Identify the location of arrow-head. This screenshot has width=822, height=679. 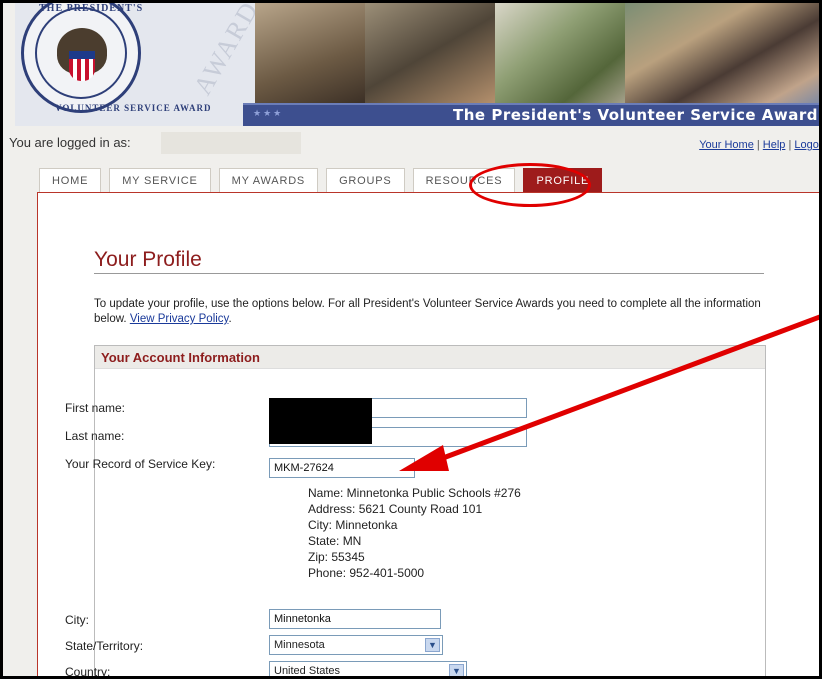
(424, 458).